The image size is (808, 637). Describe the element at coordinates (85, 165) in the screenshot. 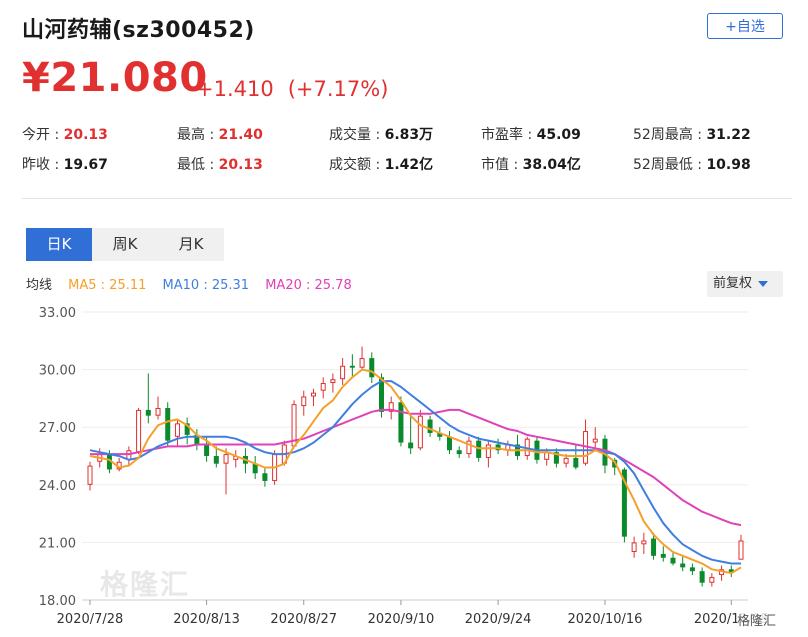

I see `stat-value: 19.67` at that location.